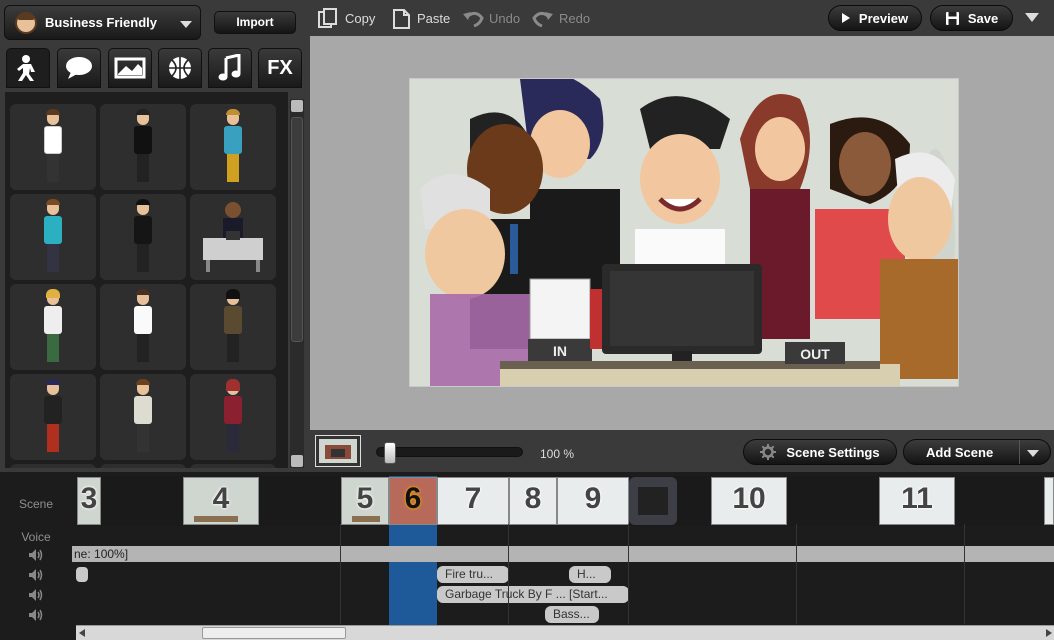  I want to click on preview-button: Preview, so click(875, 18).